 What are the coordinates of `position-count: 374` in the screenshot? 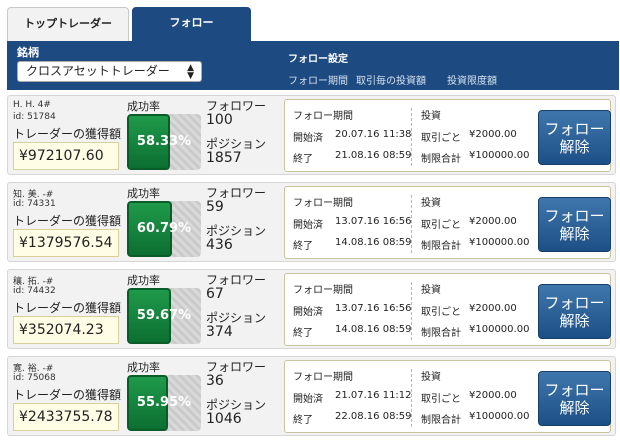 It's located at (219, 332).